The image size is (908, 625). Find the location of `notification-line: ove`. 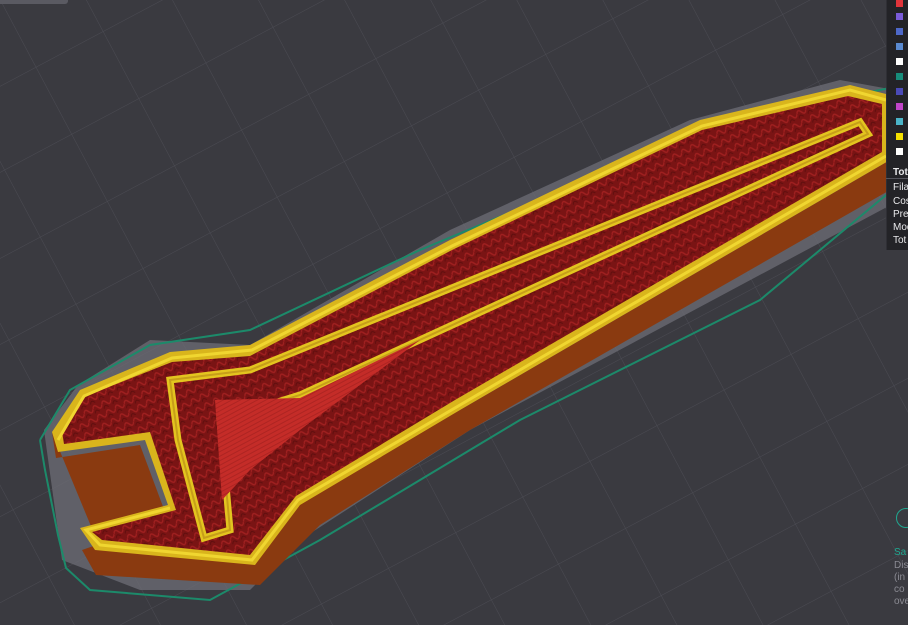

notification-line: ove is located at coordinates (901, 601).